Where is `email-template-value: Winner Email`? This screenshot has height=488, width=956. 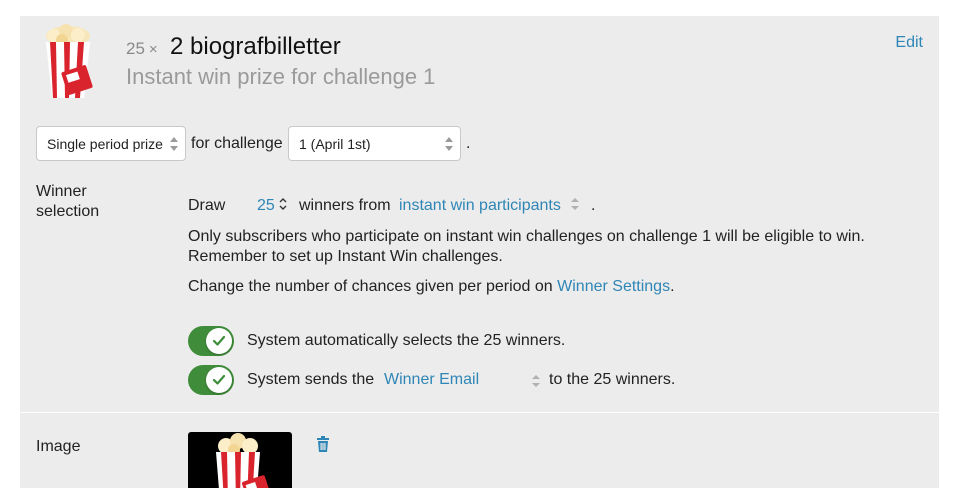 email-template-value: Winner Email is located at coordinates (432, 379).